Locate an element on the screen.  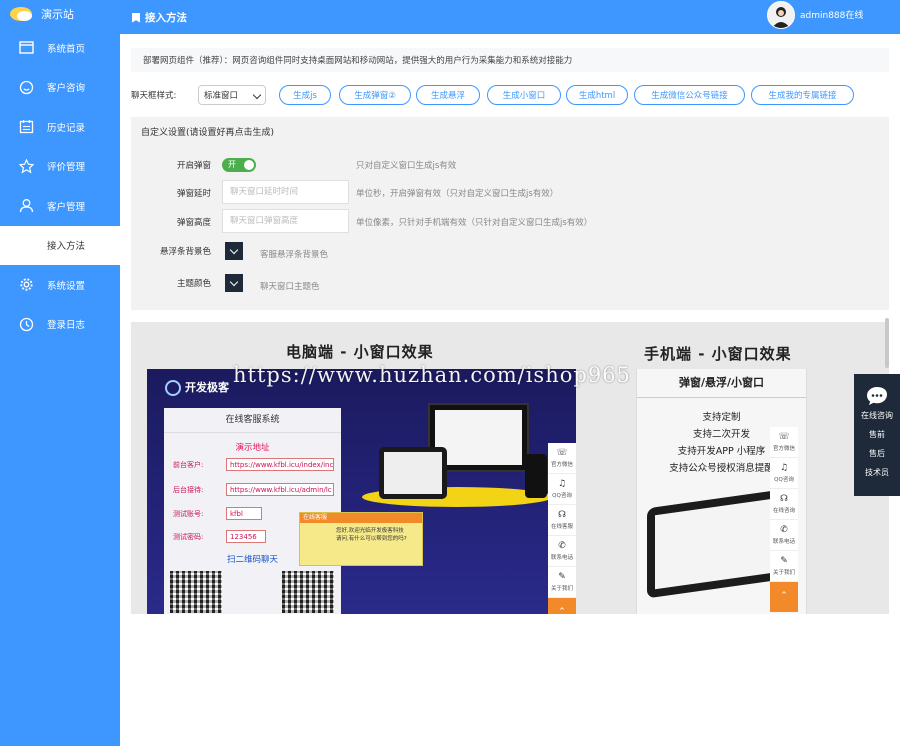
logo-text: 演示站 is located at coordinates (57, 14).